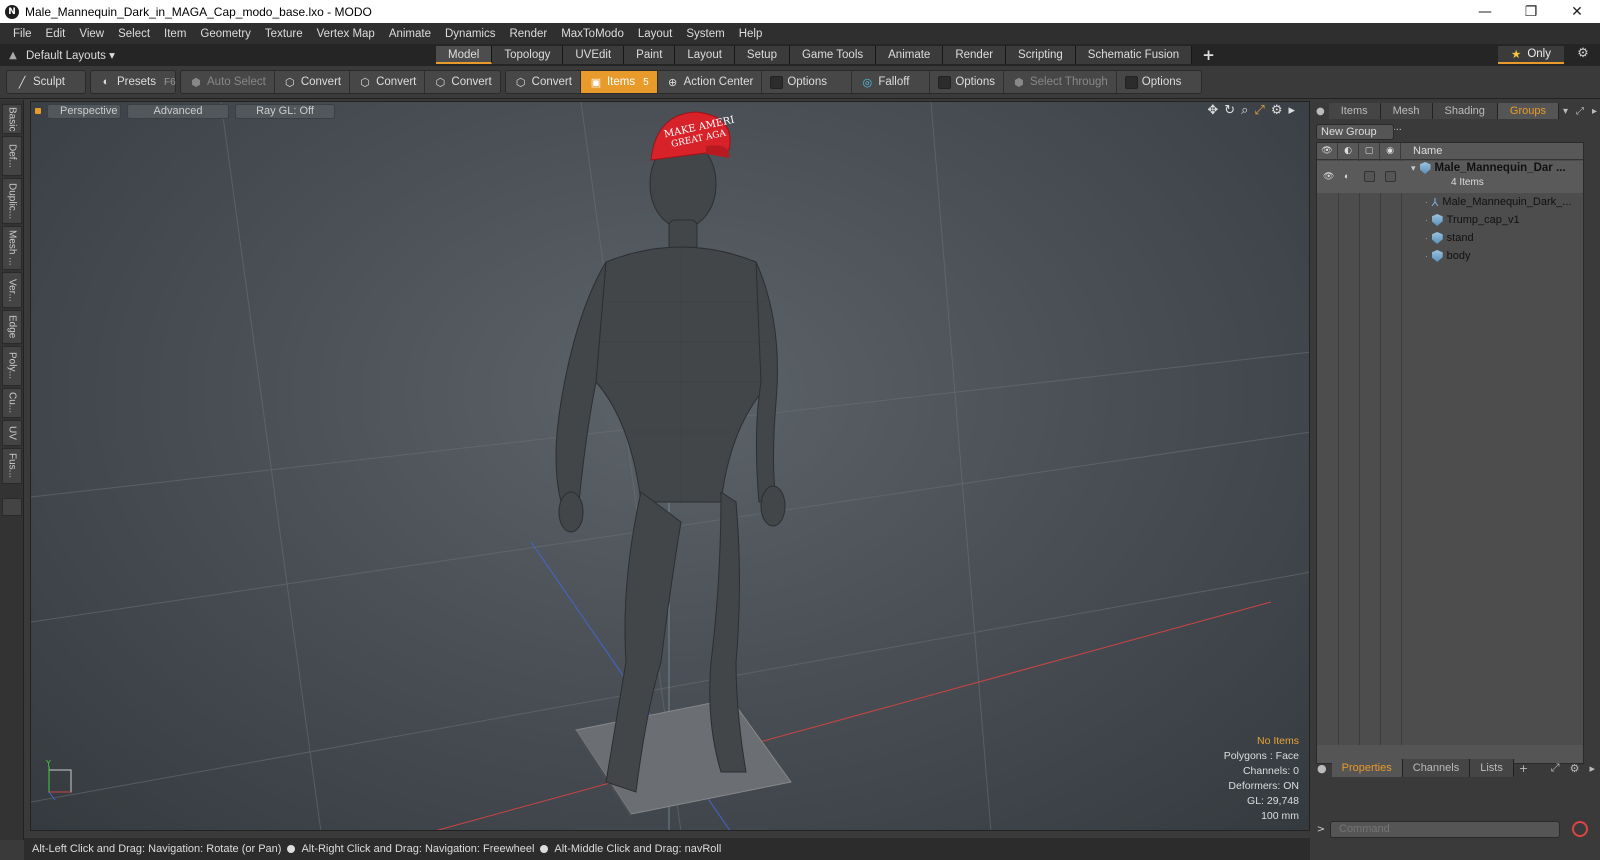 The height and width of the screenshot is (860, 1600). I want to click on group-render-icon: ◐, so click(1349, 176).